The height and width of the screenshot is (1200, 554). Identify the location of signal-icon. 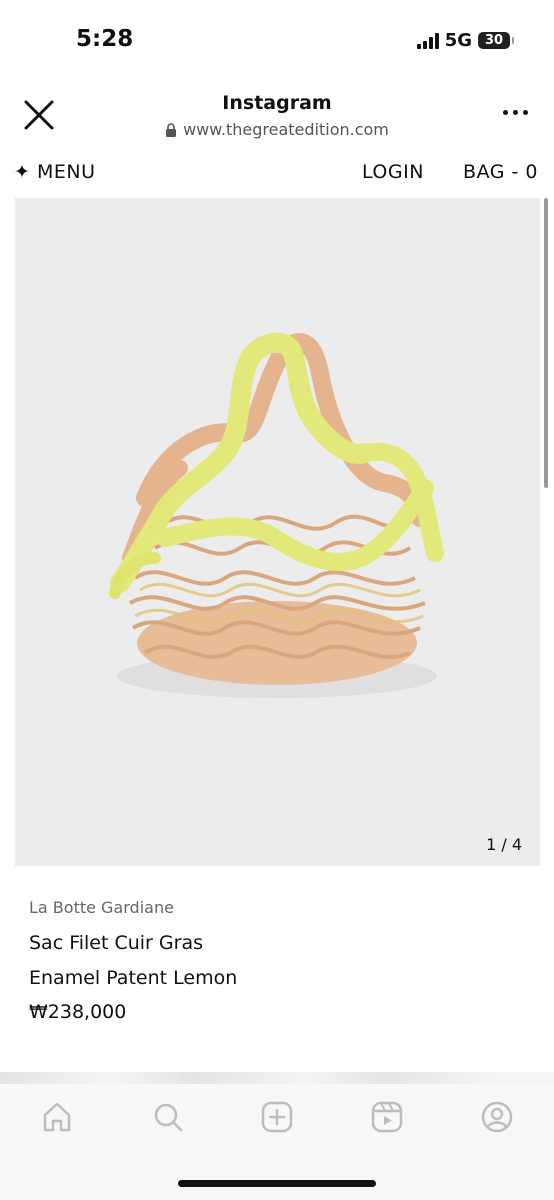
(427, 40).